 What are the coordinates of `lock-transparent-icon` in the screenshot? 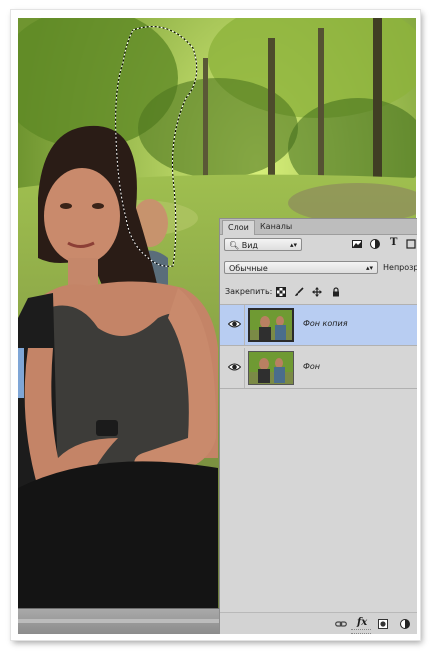 It's located at (281, 292).